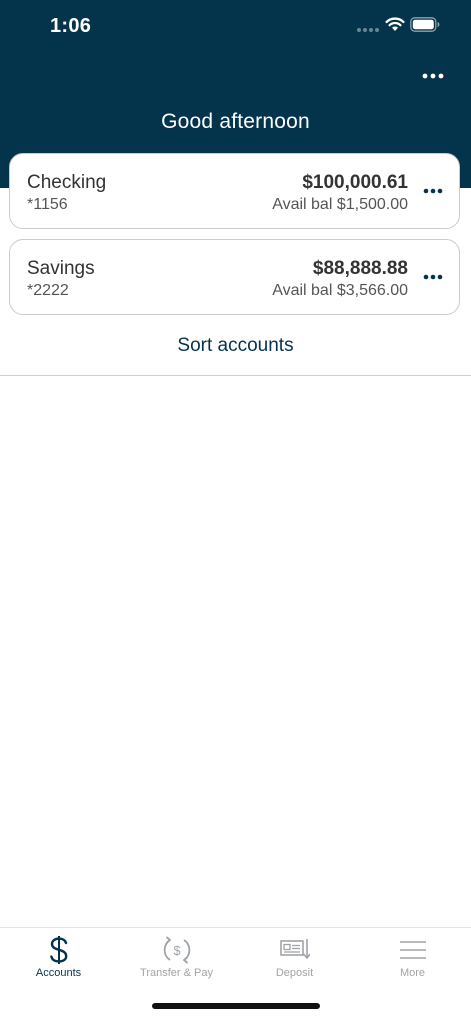 The height and width of the screenshot is (1019, 471). Describe the element at coordinates (368, 30) in the screenshot. I see `cellular-signal-icon` at that location.